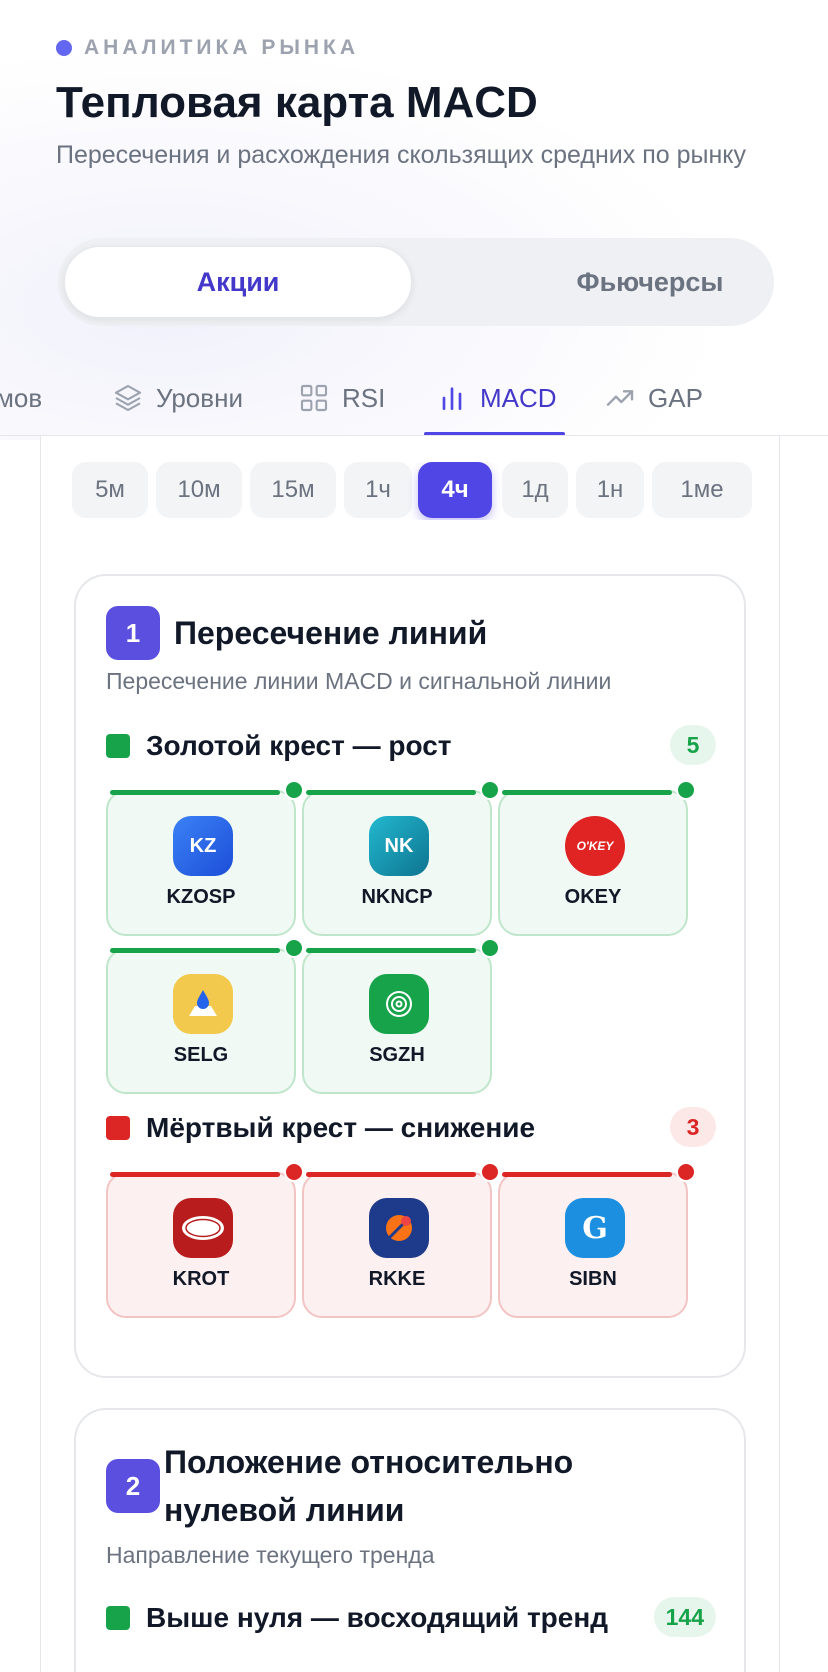 This screenshot has height=1672, width=828. I want to click on ticker-symbol: KZOSP, so click(201, 897).